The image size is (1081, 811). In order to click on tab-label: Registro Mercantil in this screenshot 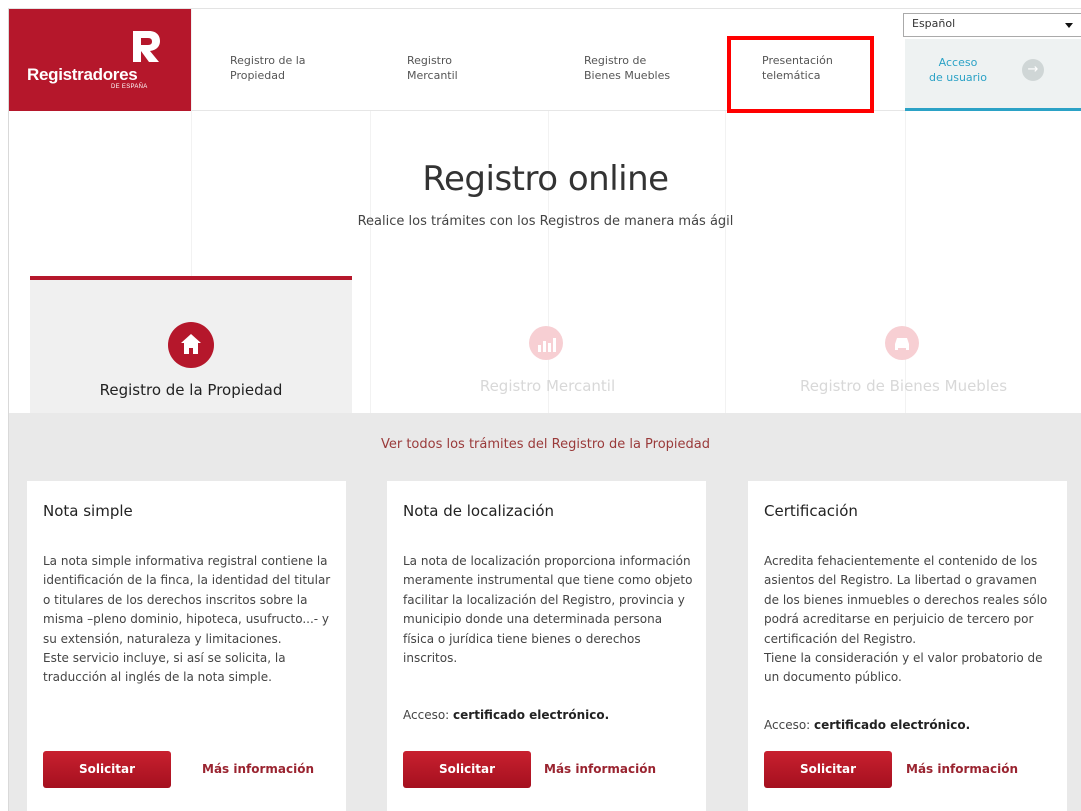, I will do `click(547, 386)`.